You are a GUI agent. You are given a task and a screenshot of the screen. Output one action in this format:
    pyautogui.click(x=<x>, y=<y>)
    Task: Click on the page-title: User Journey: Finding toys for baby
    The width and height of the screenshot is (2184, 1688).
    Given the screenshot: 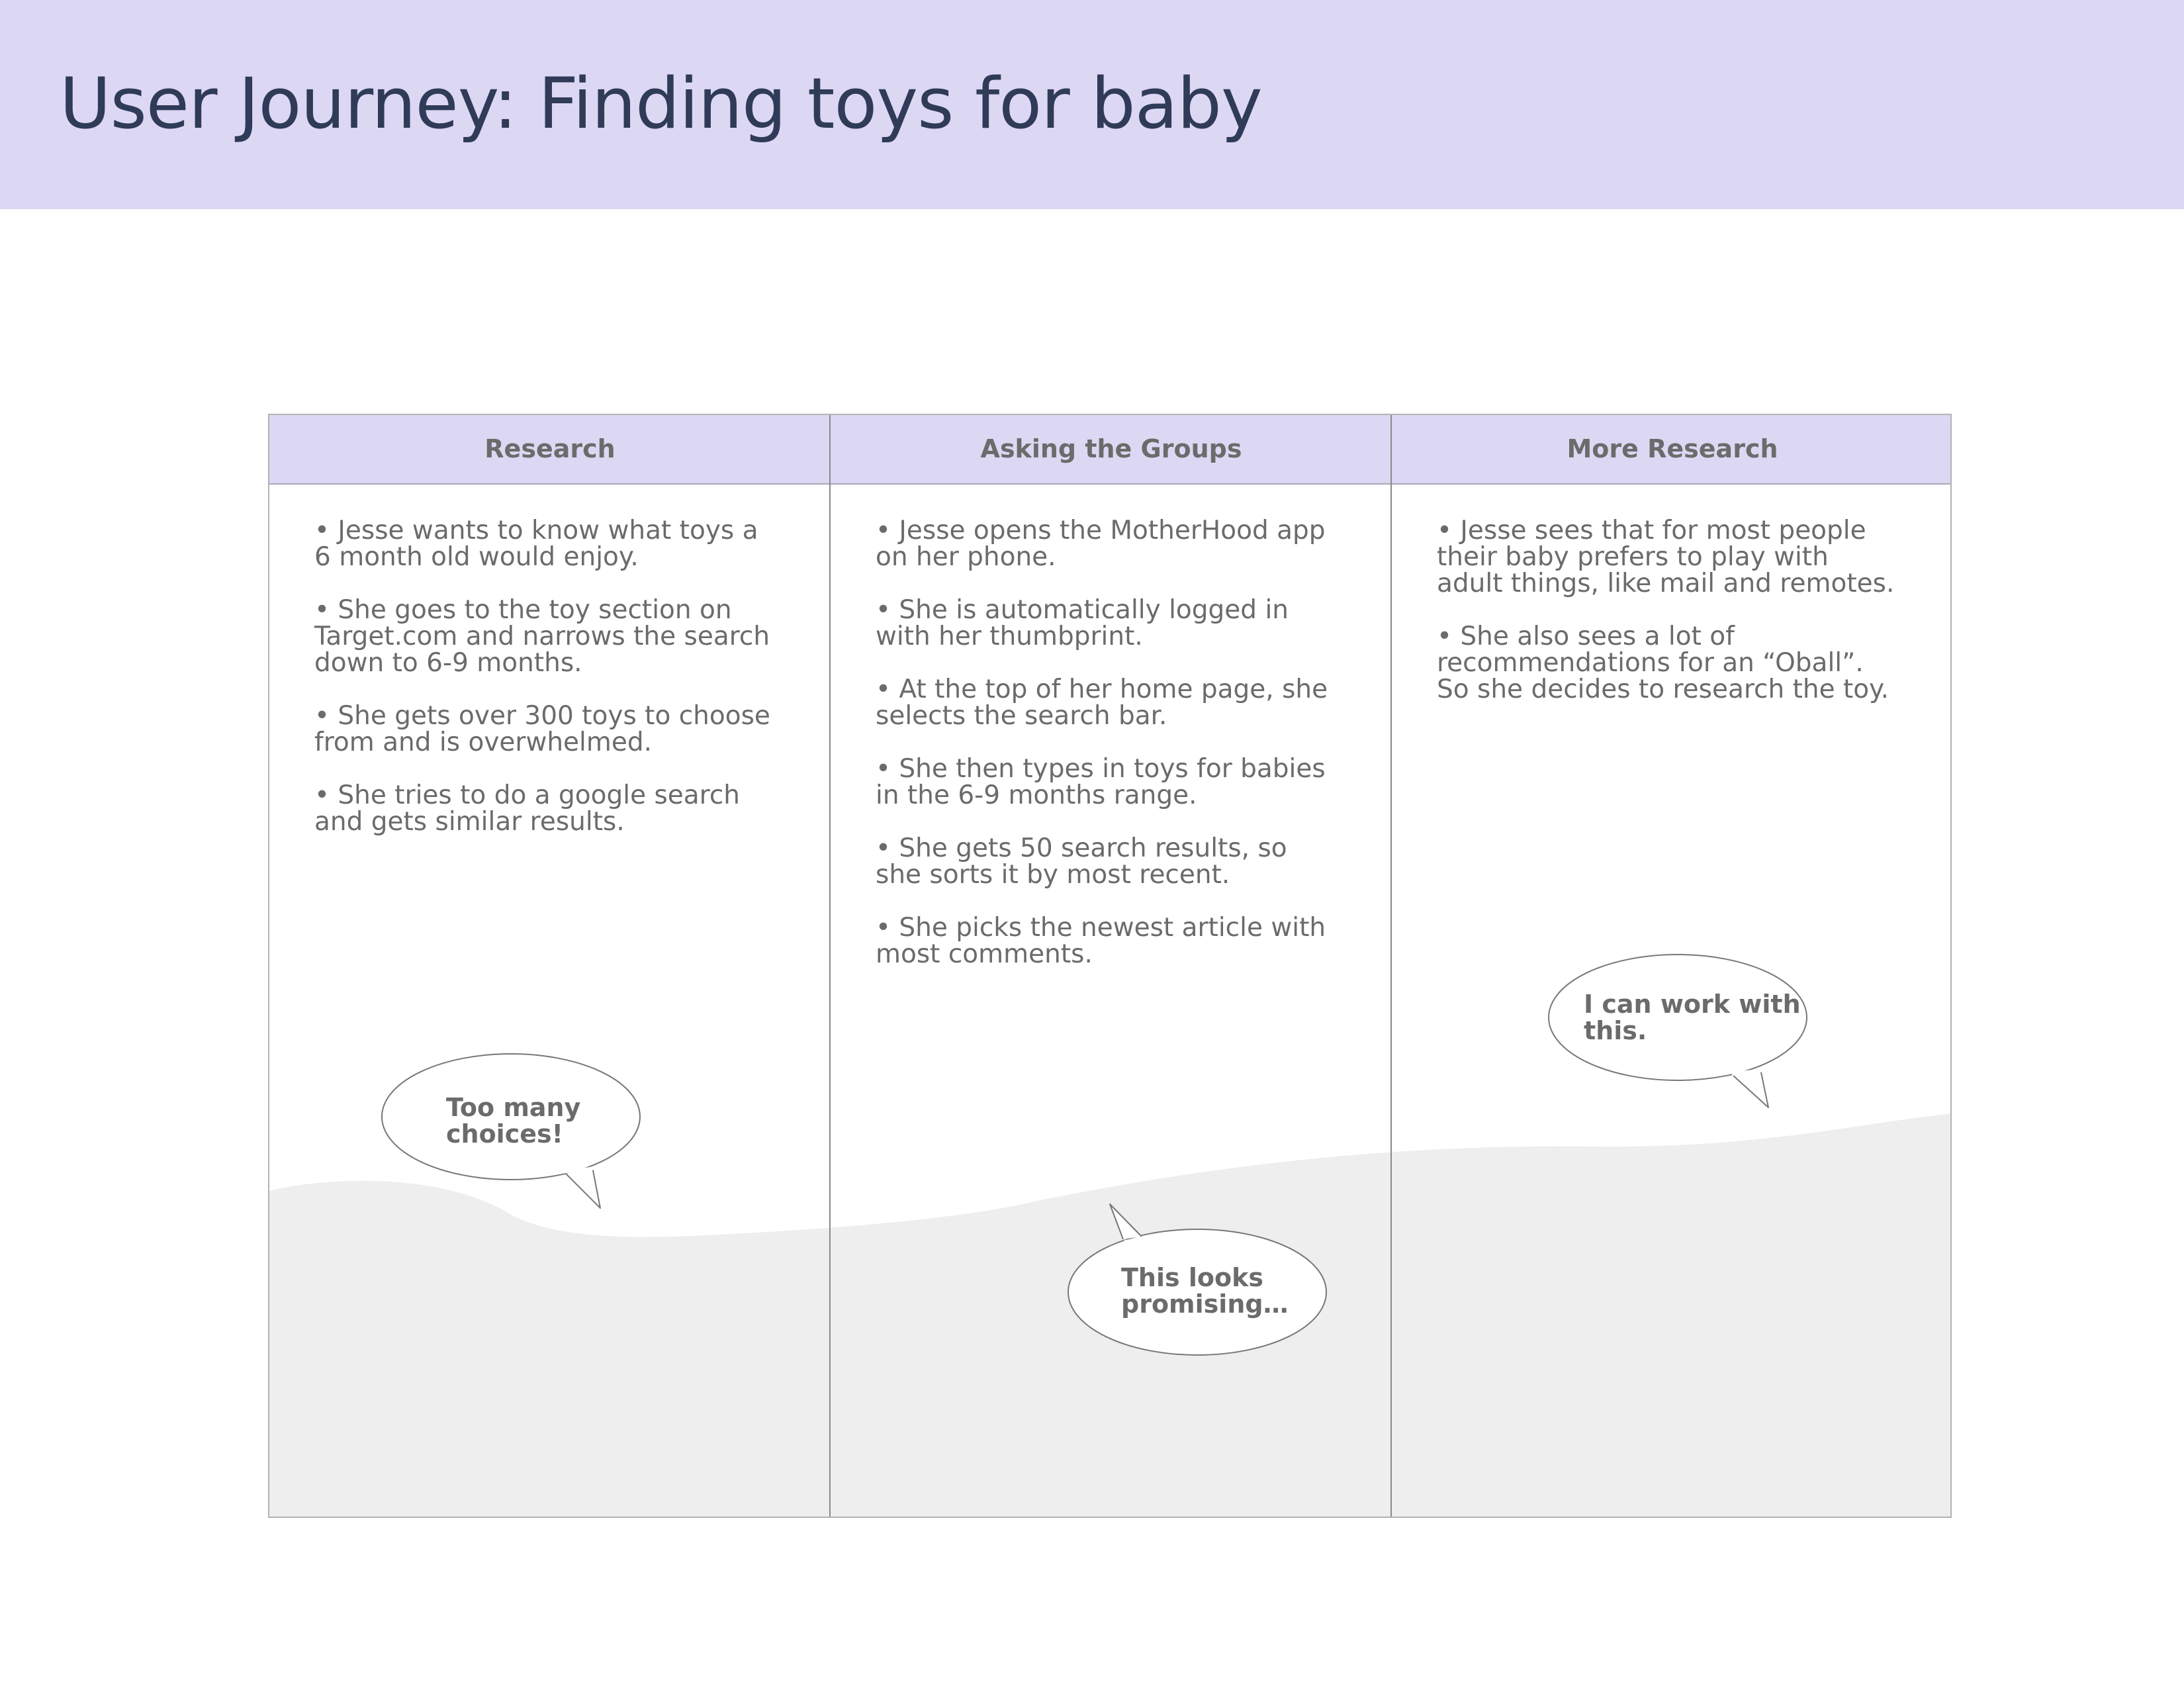 What is the action you would take?
    pyautogui.click(x=661, y=103)
    